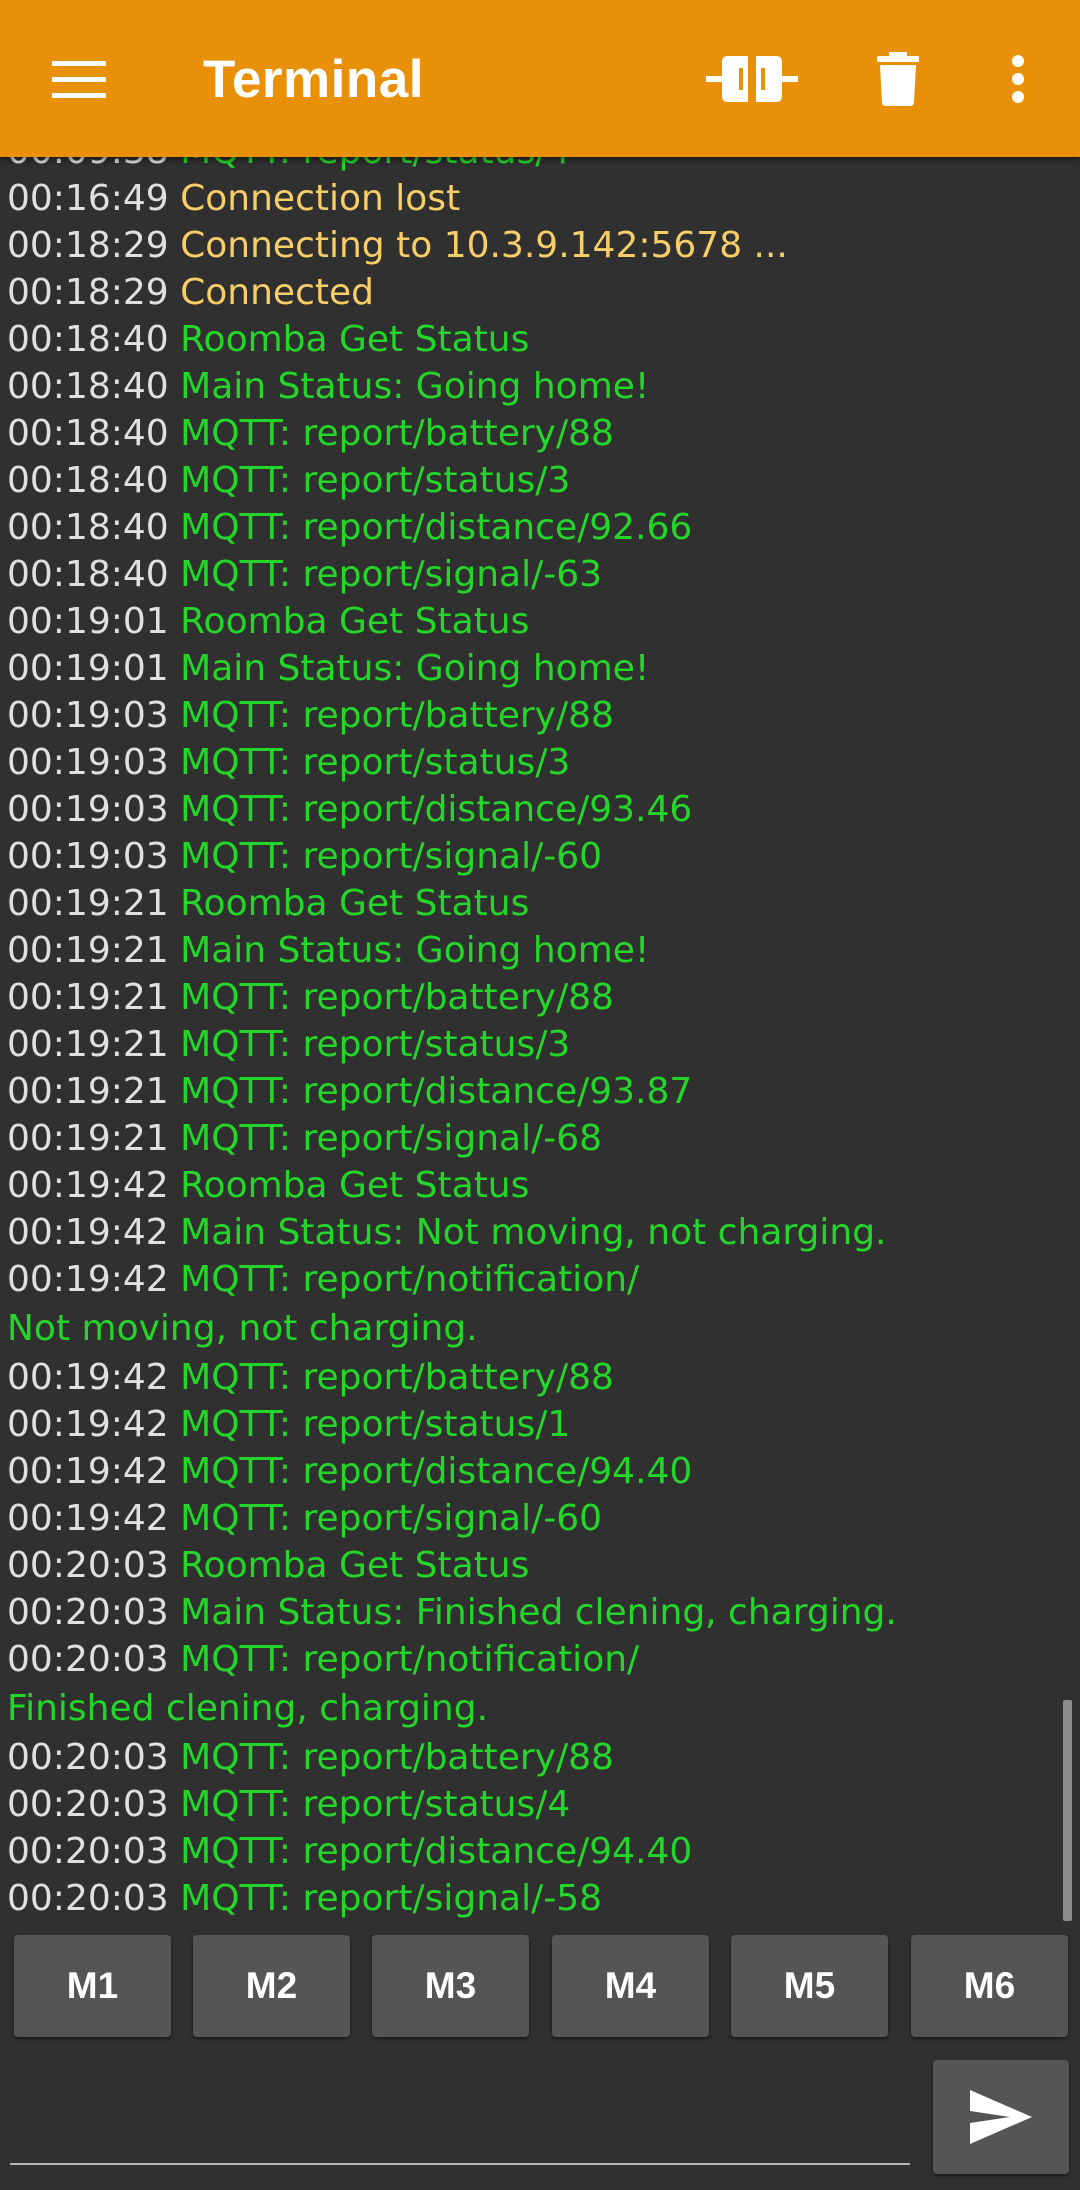 This screenshot has height=2190, width=1080. What do you see at coordinates (532, 1804) in the screenshot?
I see `log-line: 00:20:03 MQTT: report/status/4` at bounding box center [532, 1804].